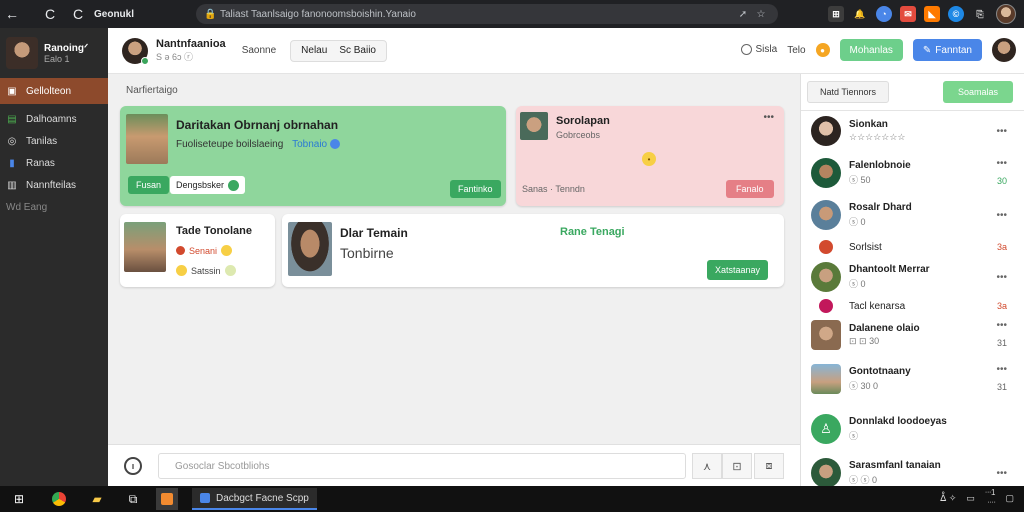  I want to click on back-icon: ←, so click(12, 14).